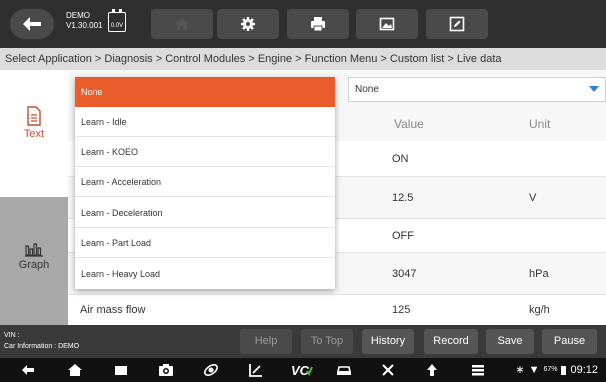 Image resolution: width=606 pixels, height=382 pixels. What do you see at coordinates (478, 370) in the screenshot?
I see `menu-list-icon` at bounding box center [478, 370].